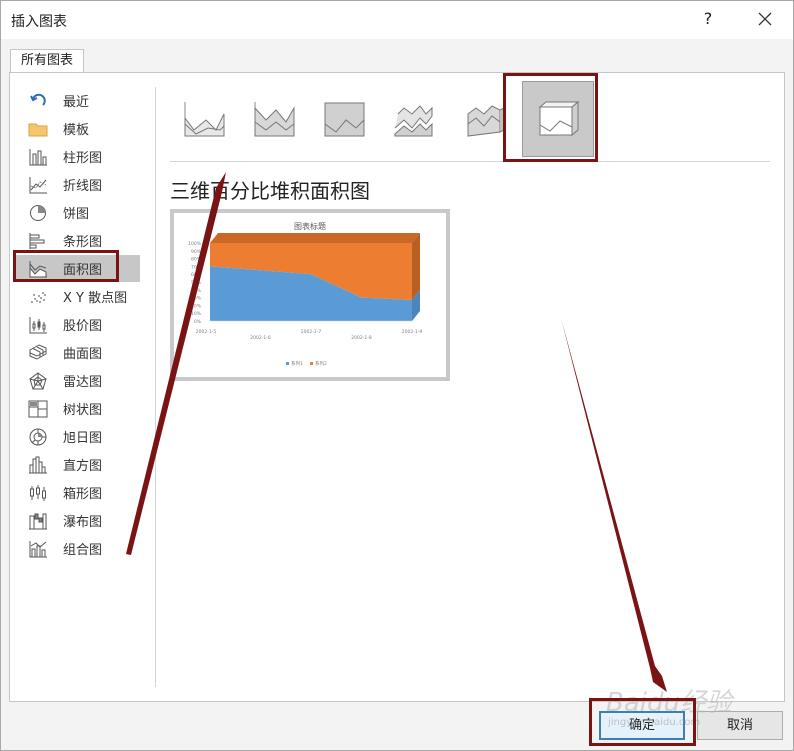 The width and height of the screenshot is (794, 751). I want to click on sidebar-item-recent: 最近, so click(78, 100).